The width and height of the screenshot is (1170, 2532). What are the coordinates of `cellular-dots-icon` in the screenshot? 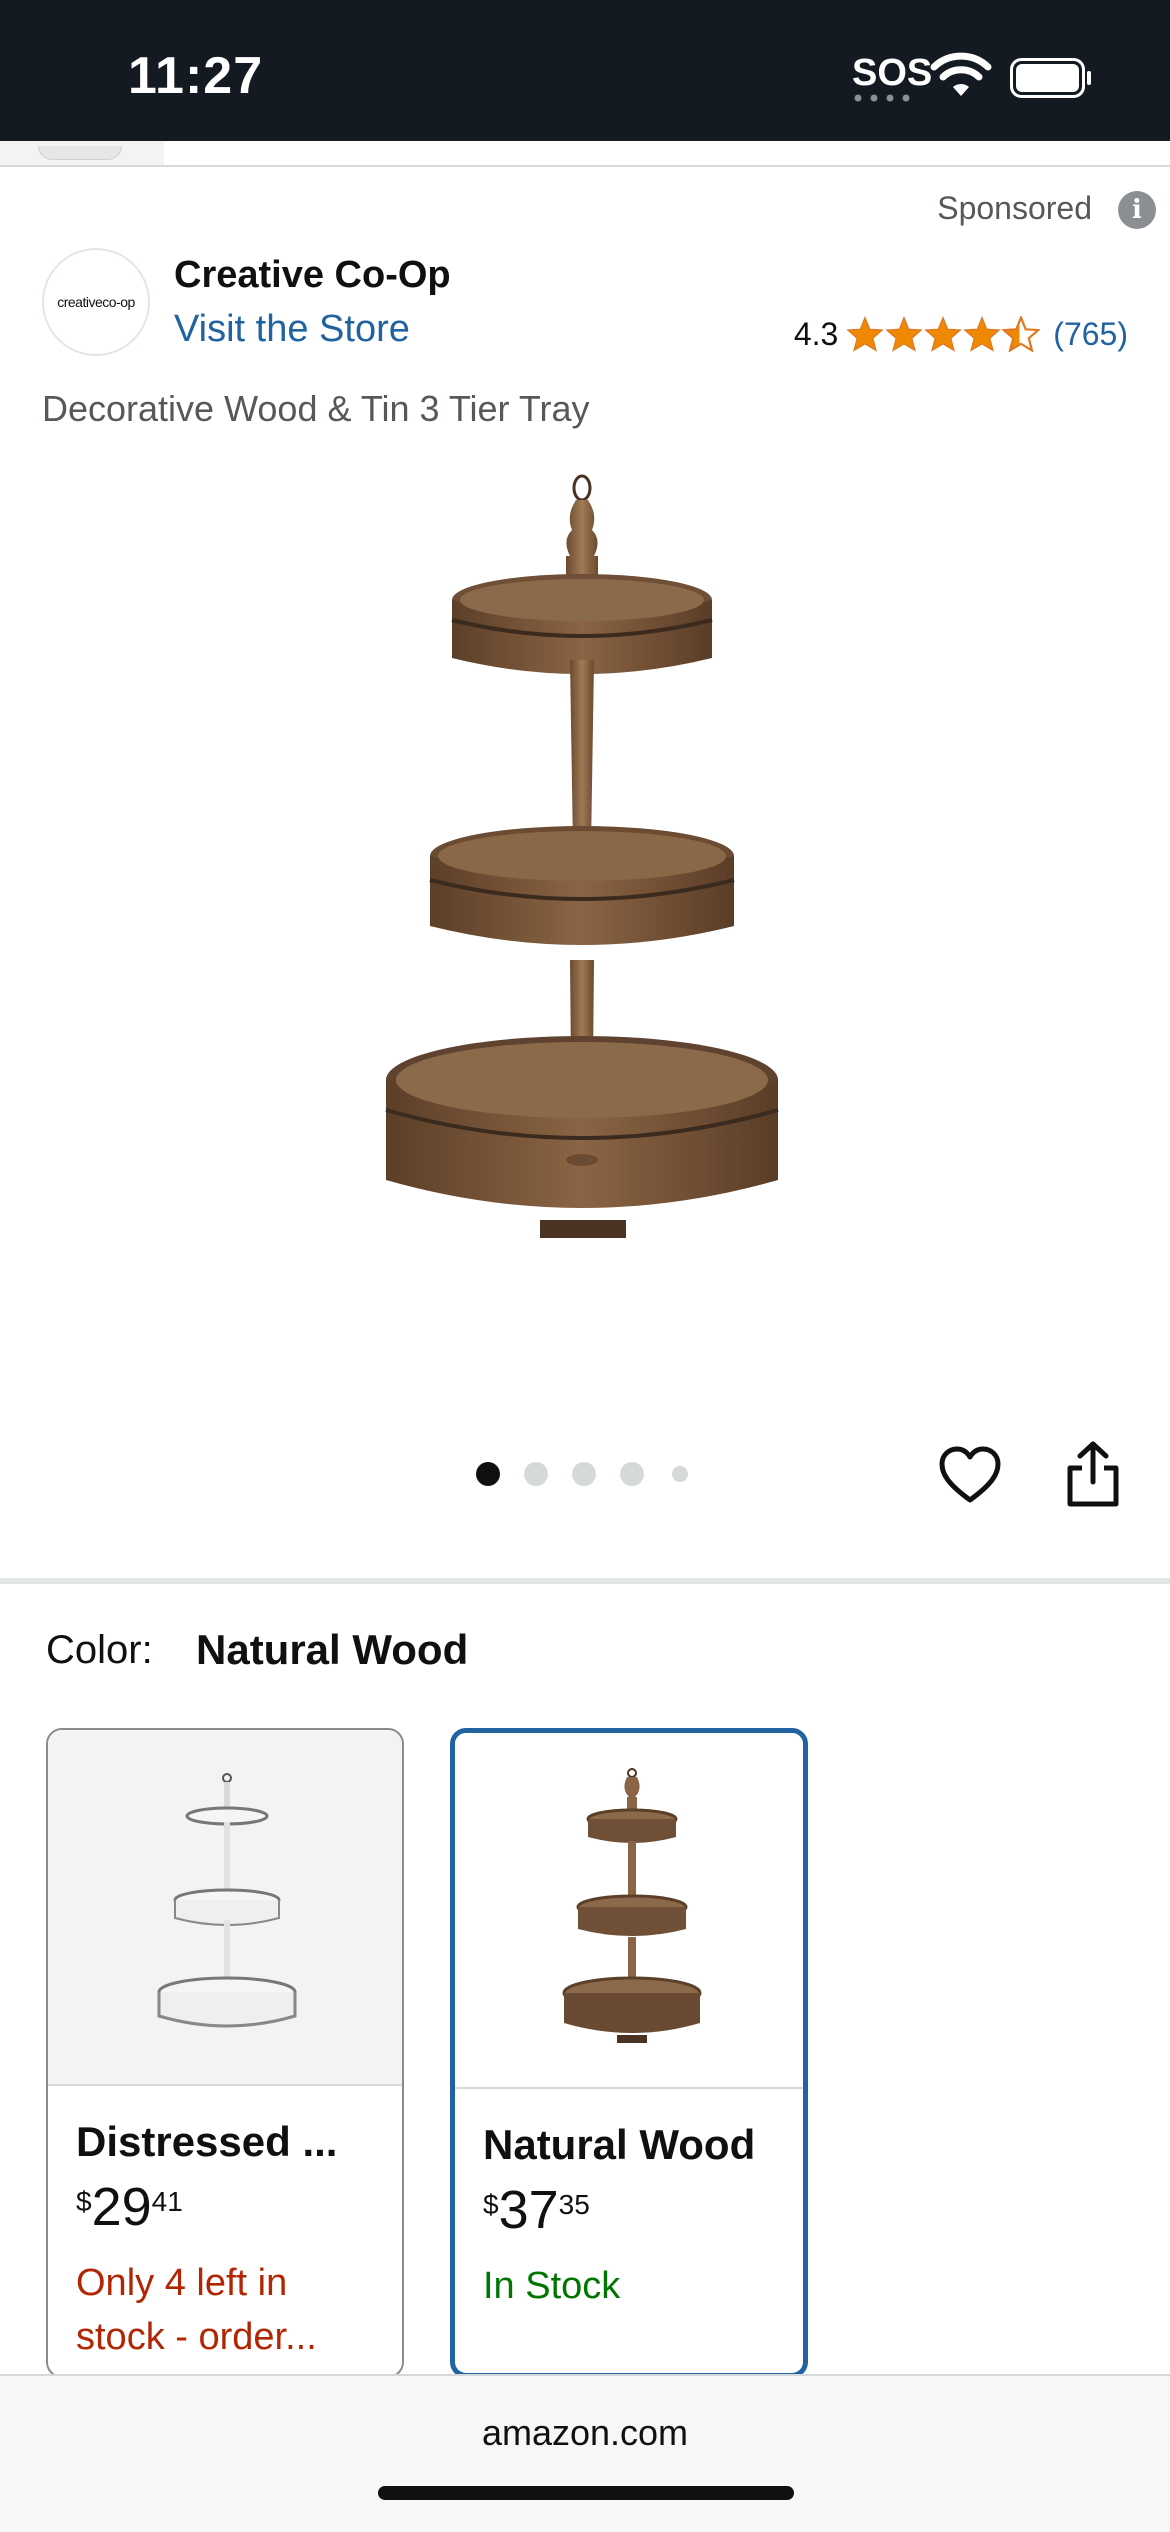 It's located at (882, 98).